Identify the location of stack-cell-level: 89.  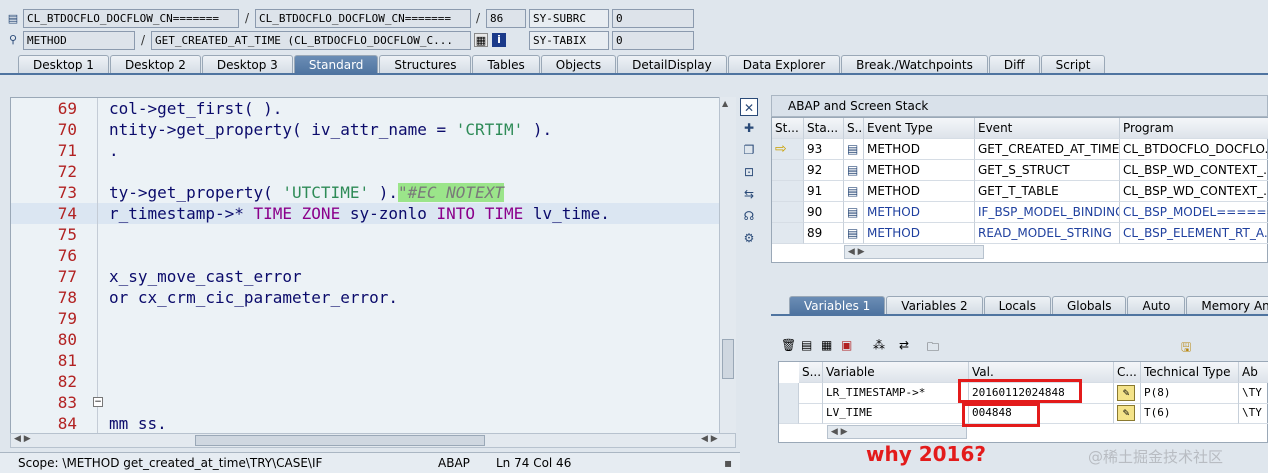
(824, 233).